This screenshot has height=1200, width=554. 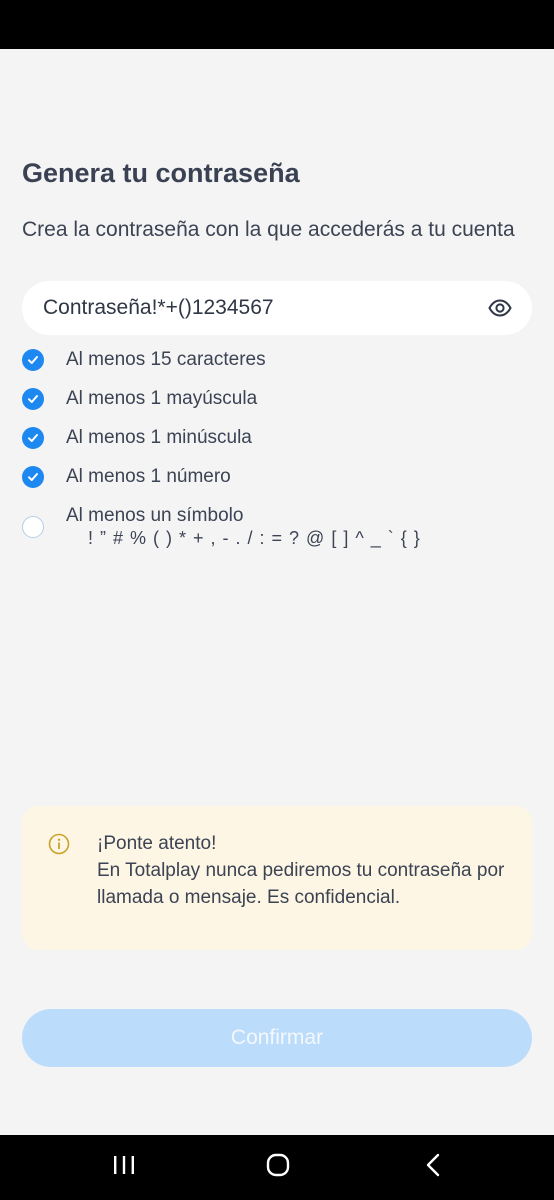 I want to click on back-icon, so click(x=433, y=1165).